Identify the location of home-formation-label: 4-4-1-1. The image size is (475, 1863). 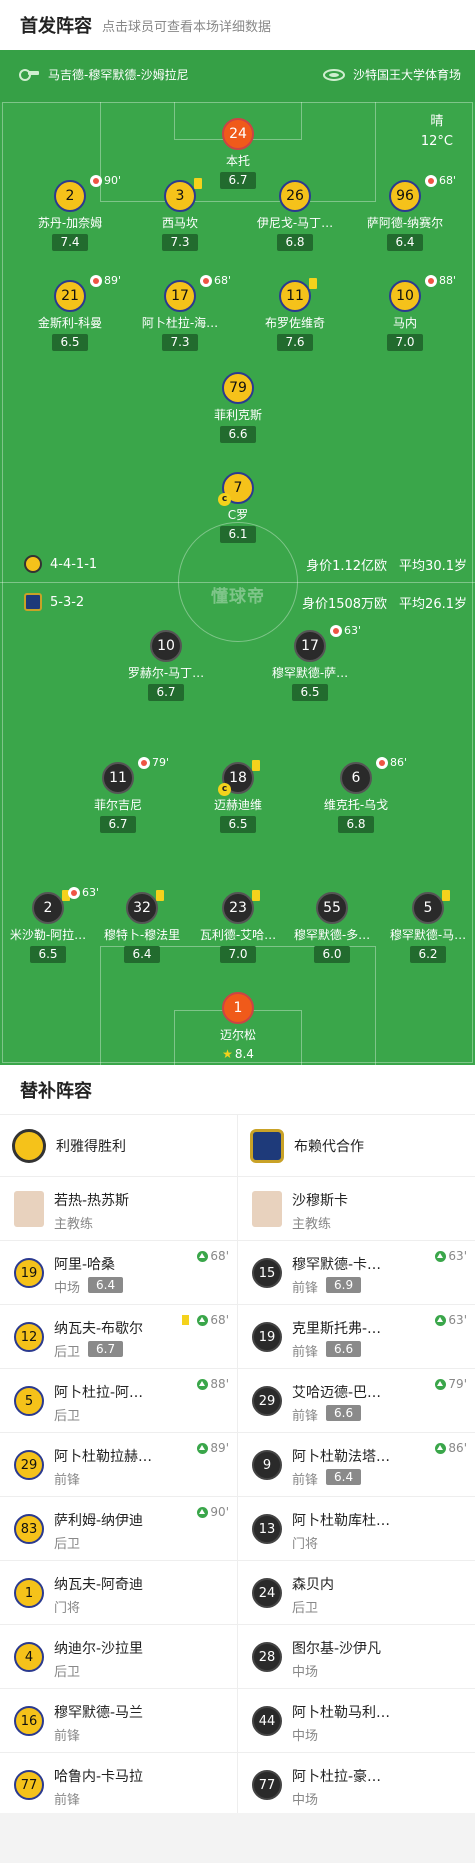
(74, 564).